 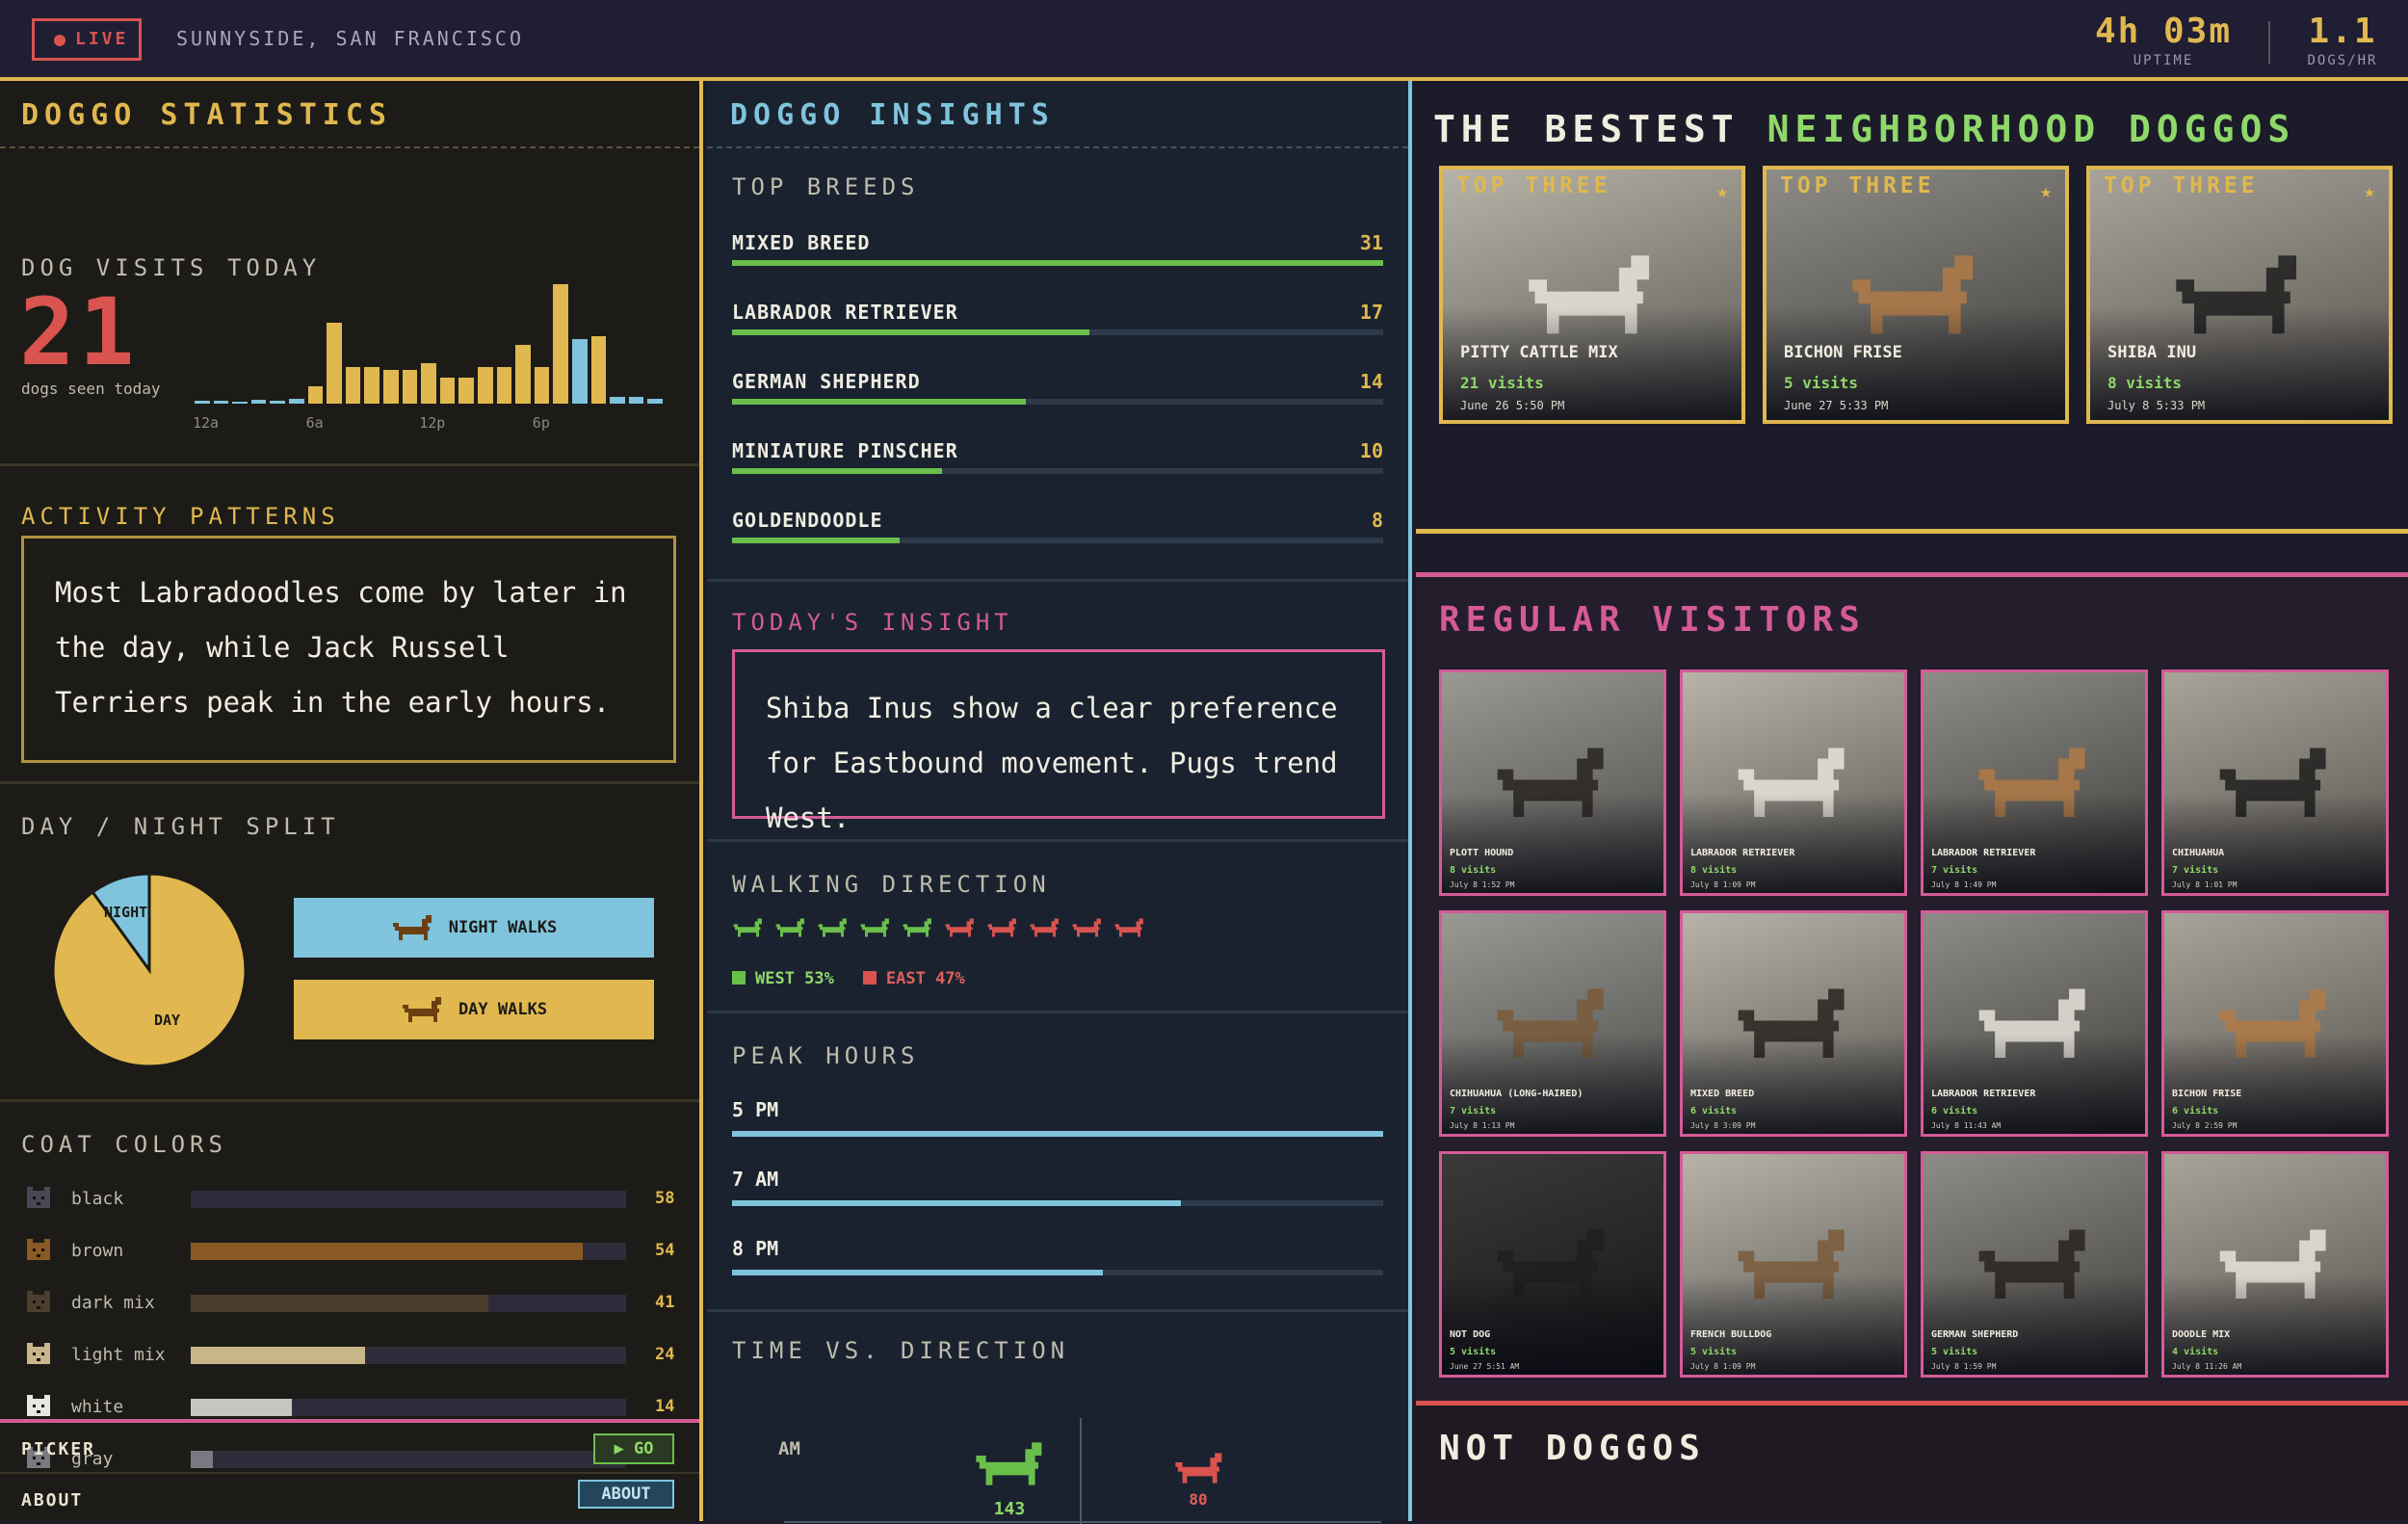 I want to click on regular-dog-card: FRENCH BULLDOG 5 visits July 8 1:09 PM, so click(x=1793, y=1264).